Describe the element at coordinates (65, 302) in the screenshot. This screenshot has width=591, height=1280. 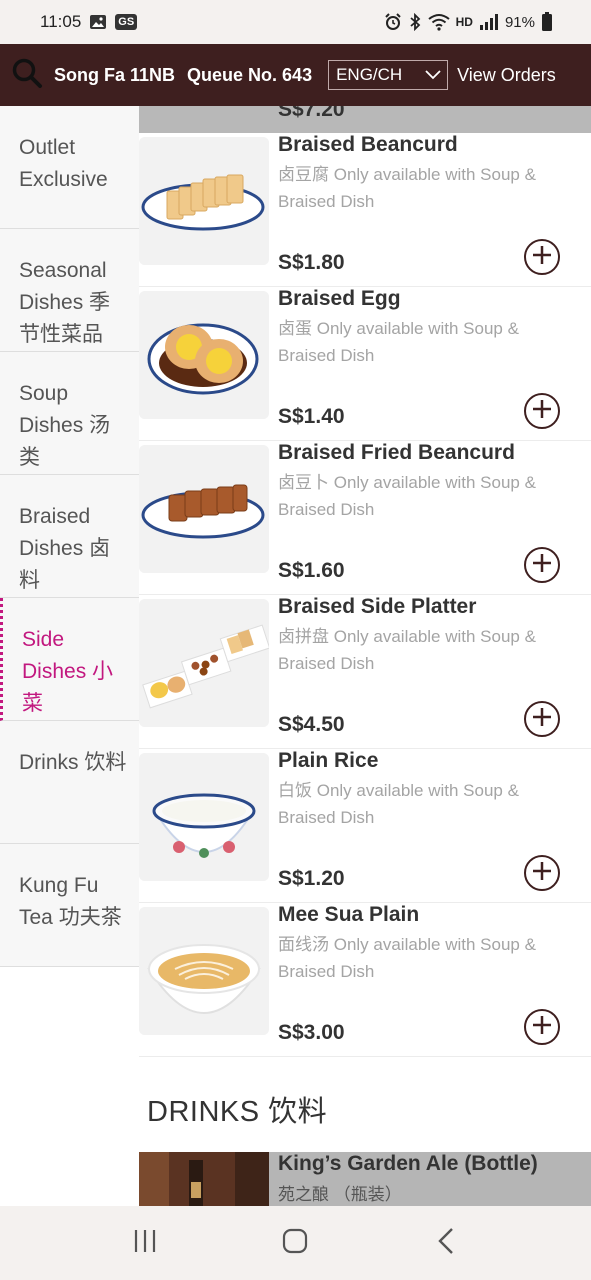
I see `sidebar-item-label: Seasonal Dishes 季节性菜品` at that location.